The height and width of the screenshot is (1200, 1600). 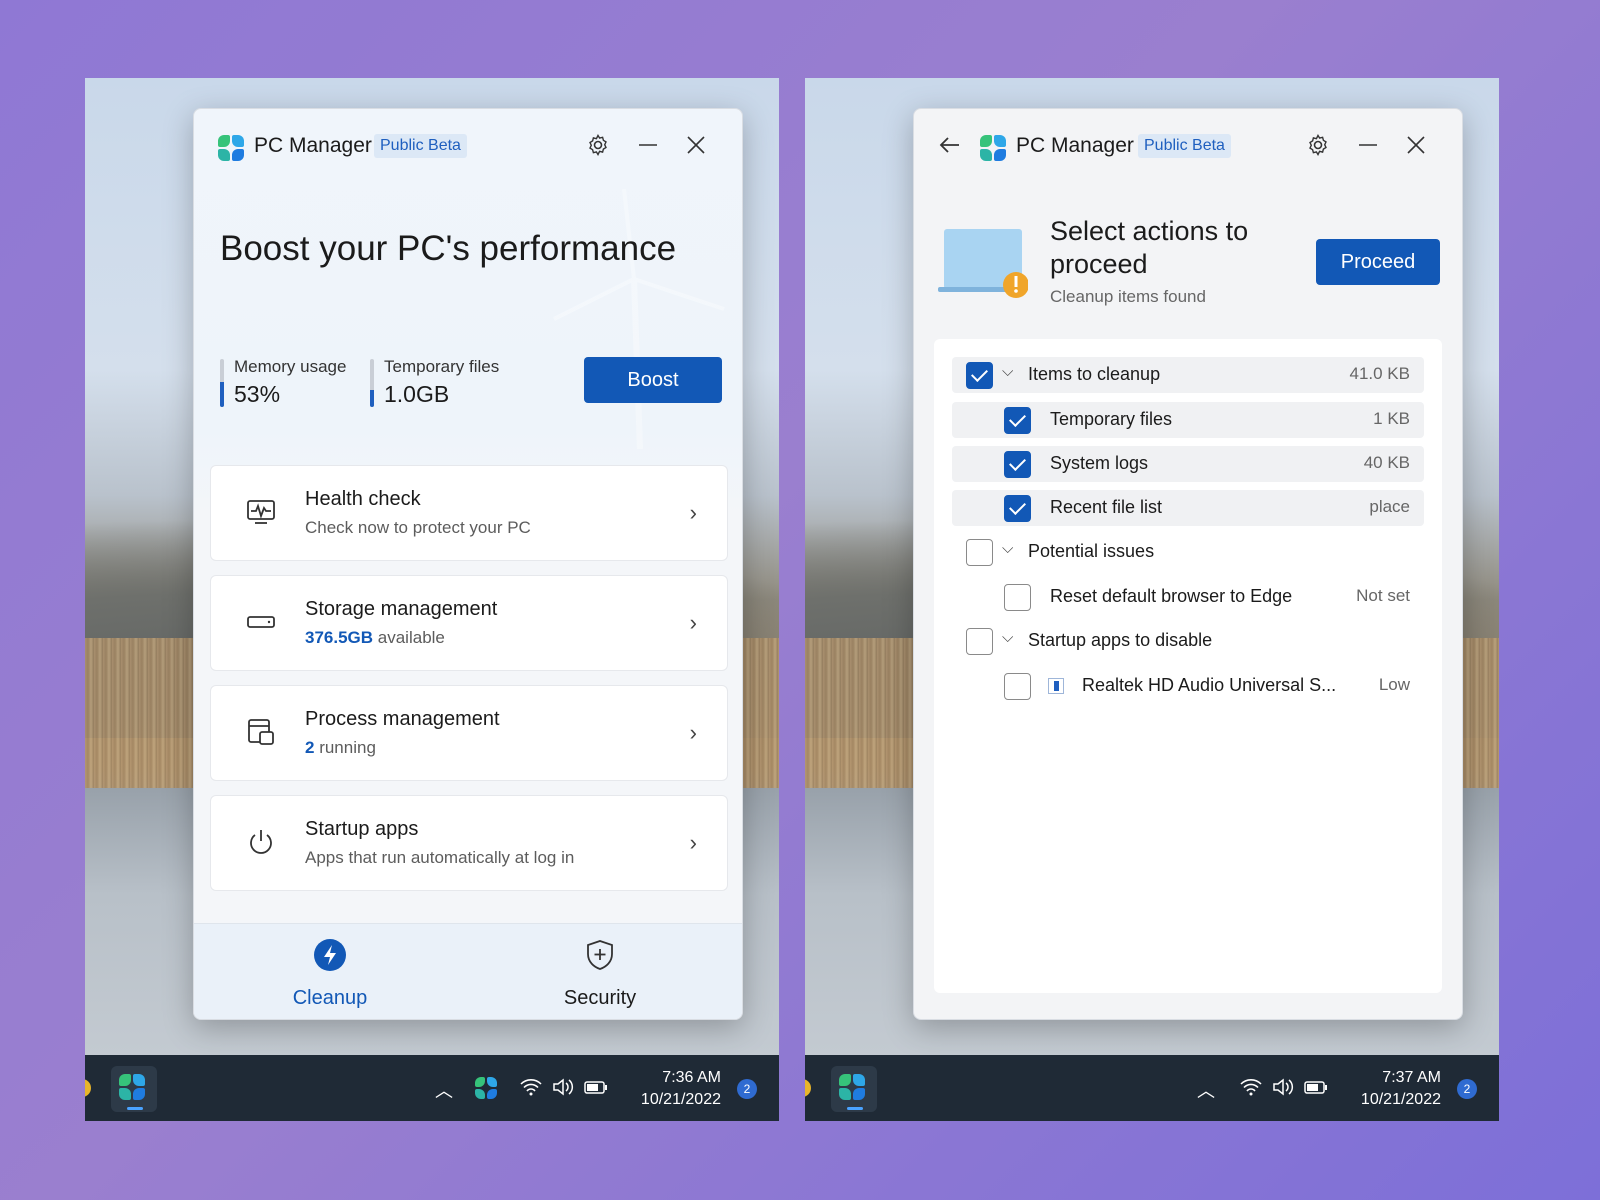 I want to click on card-title: Process management, so click(x=402, y=719).